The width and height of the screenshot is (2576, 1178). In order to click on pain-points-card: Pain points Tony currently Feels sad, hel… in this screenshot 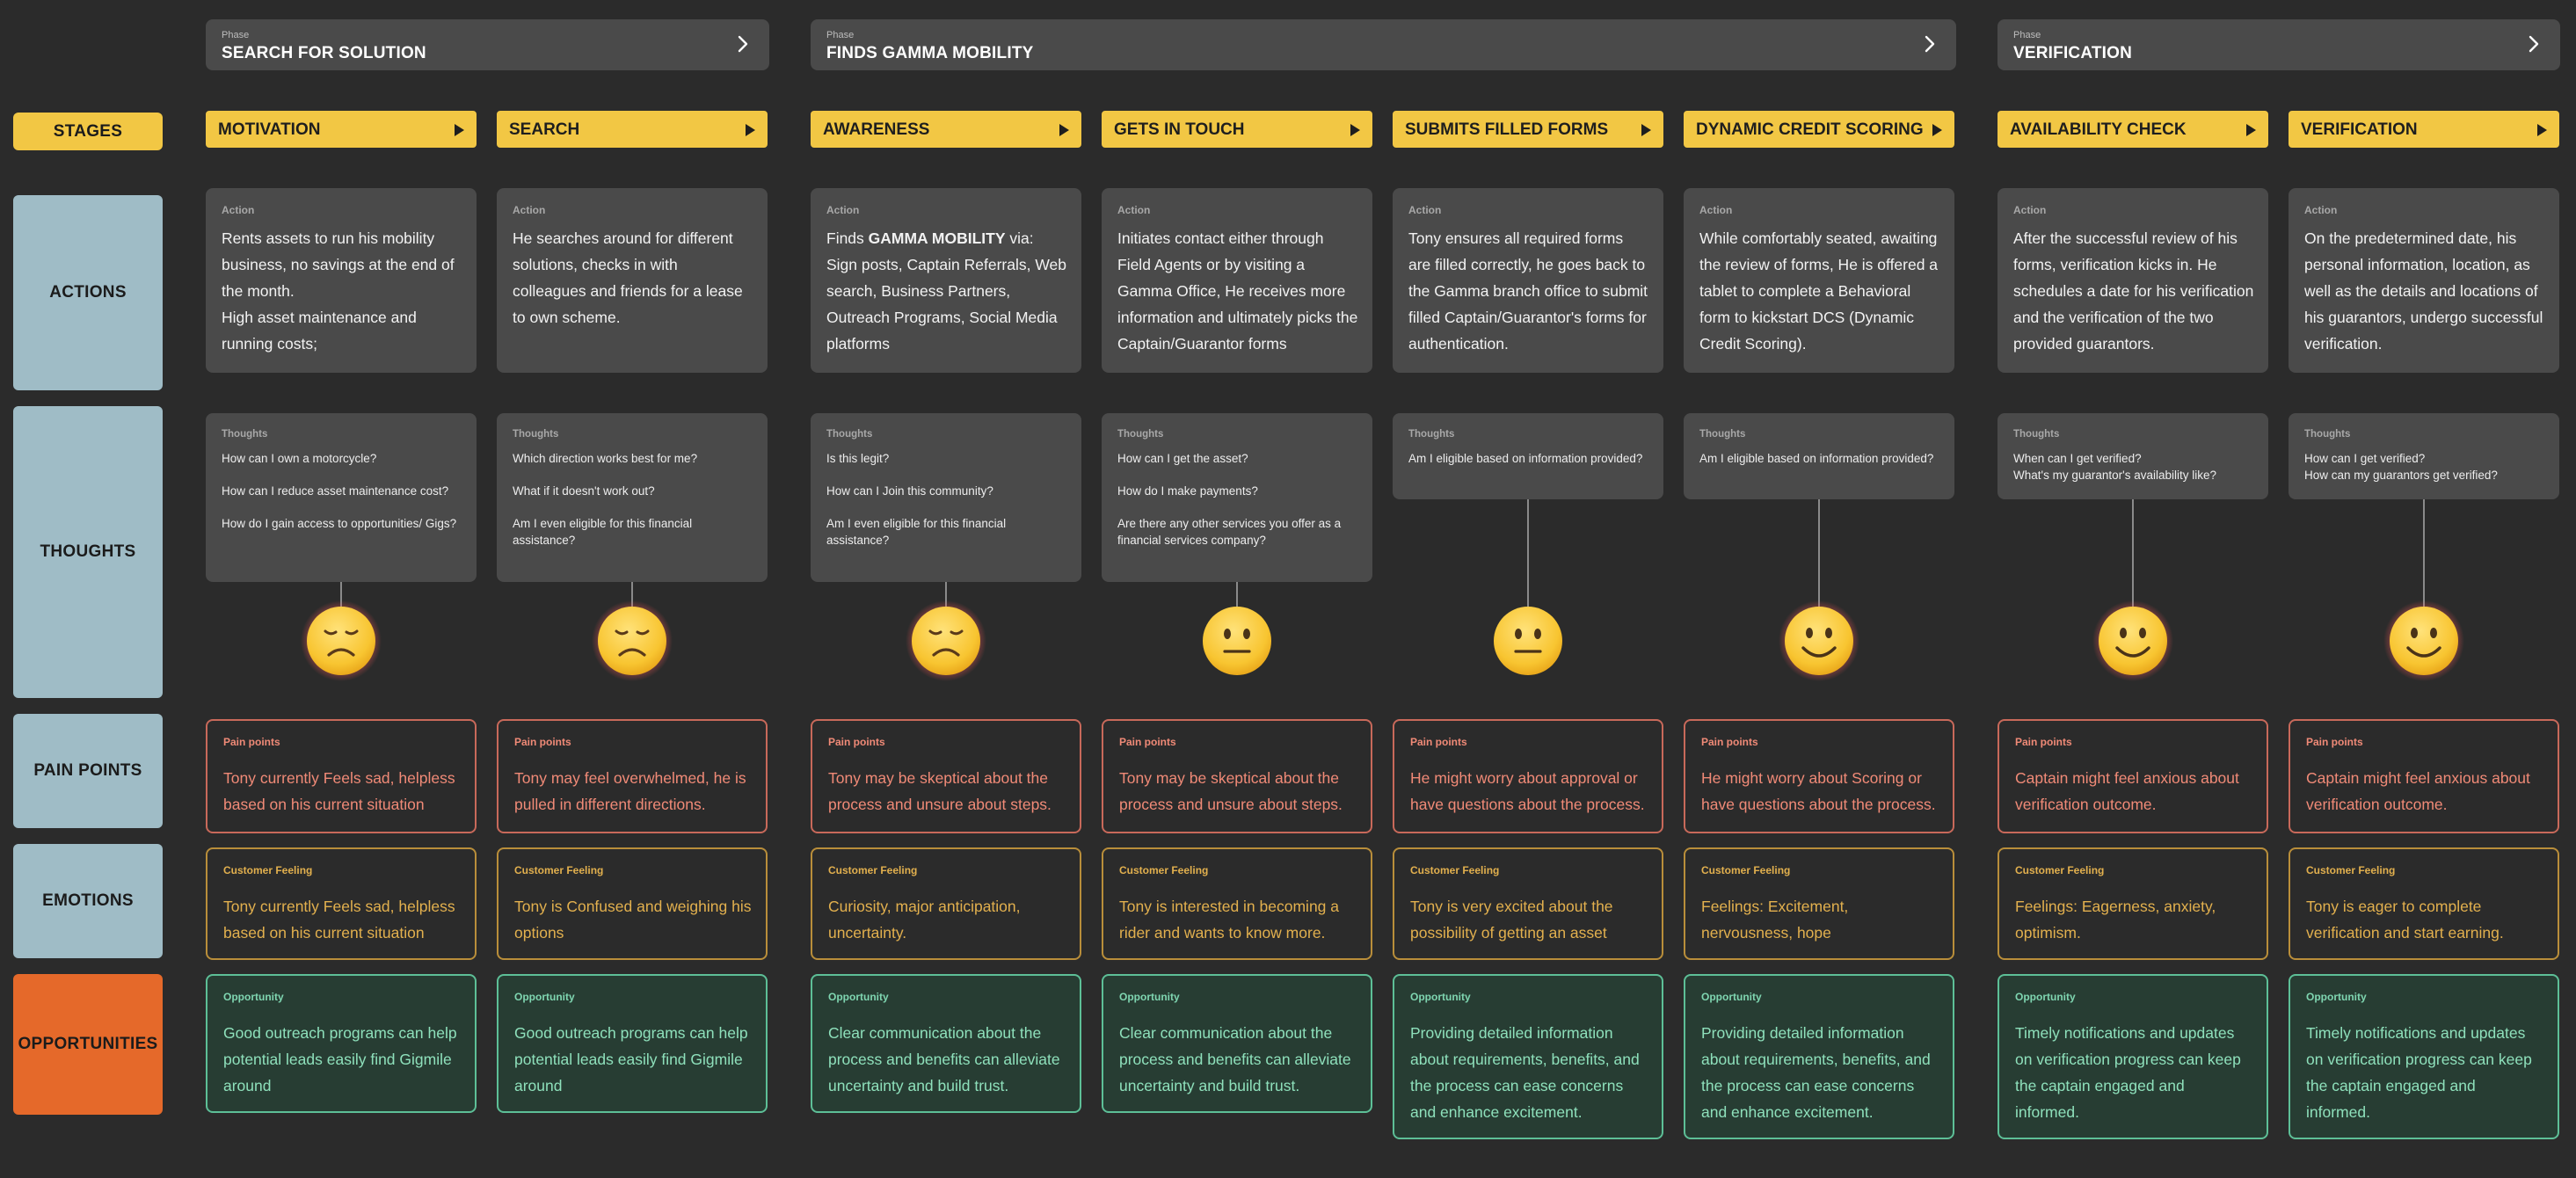, I will do `click(341, 776)`.